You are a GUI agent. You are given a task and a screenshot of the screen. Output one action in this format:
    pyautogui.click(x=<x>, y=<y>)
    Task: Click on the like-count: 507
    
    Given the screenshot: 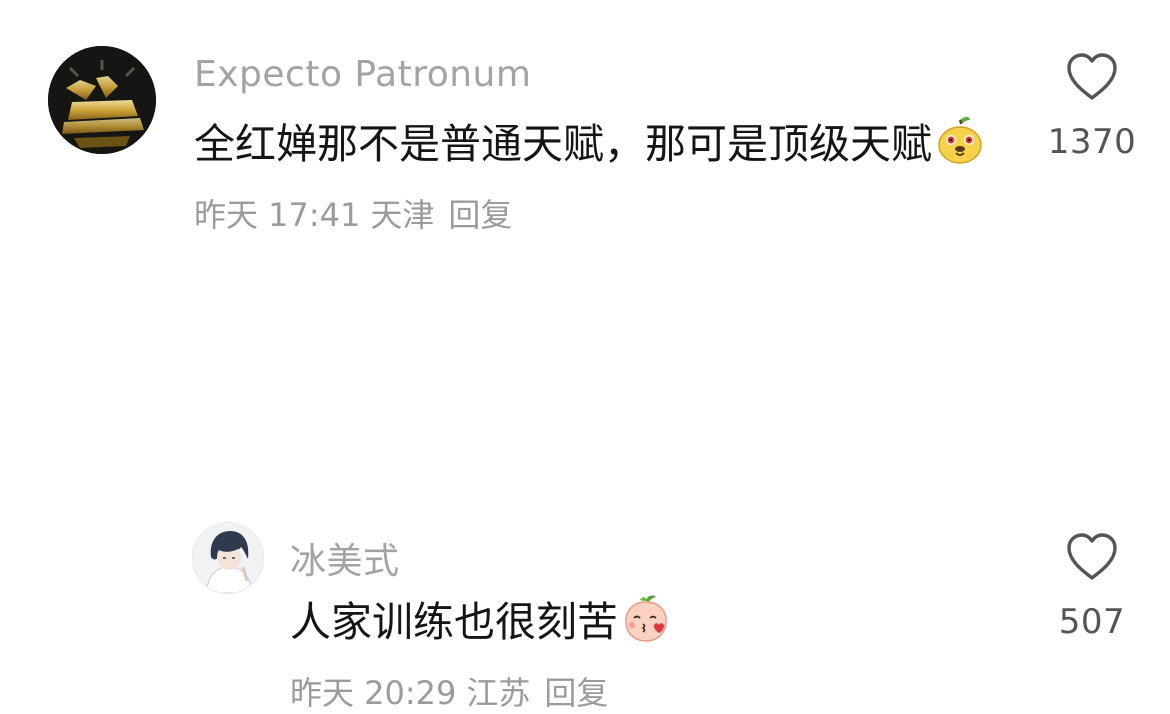 What is the action you would take?
    pyautogui.click(x=1092, y=622)
    